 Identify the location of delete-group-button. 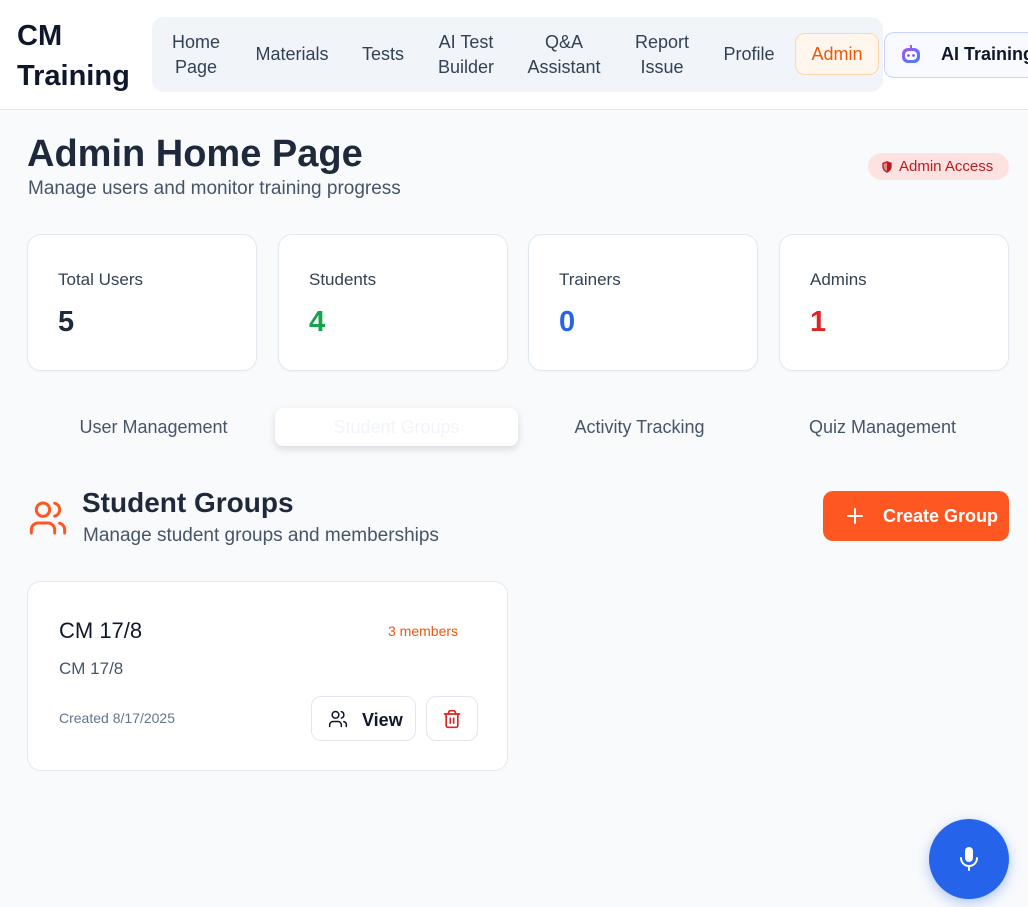
(452, 718).